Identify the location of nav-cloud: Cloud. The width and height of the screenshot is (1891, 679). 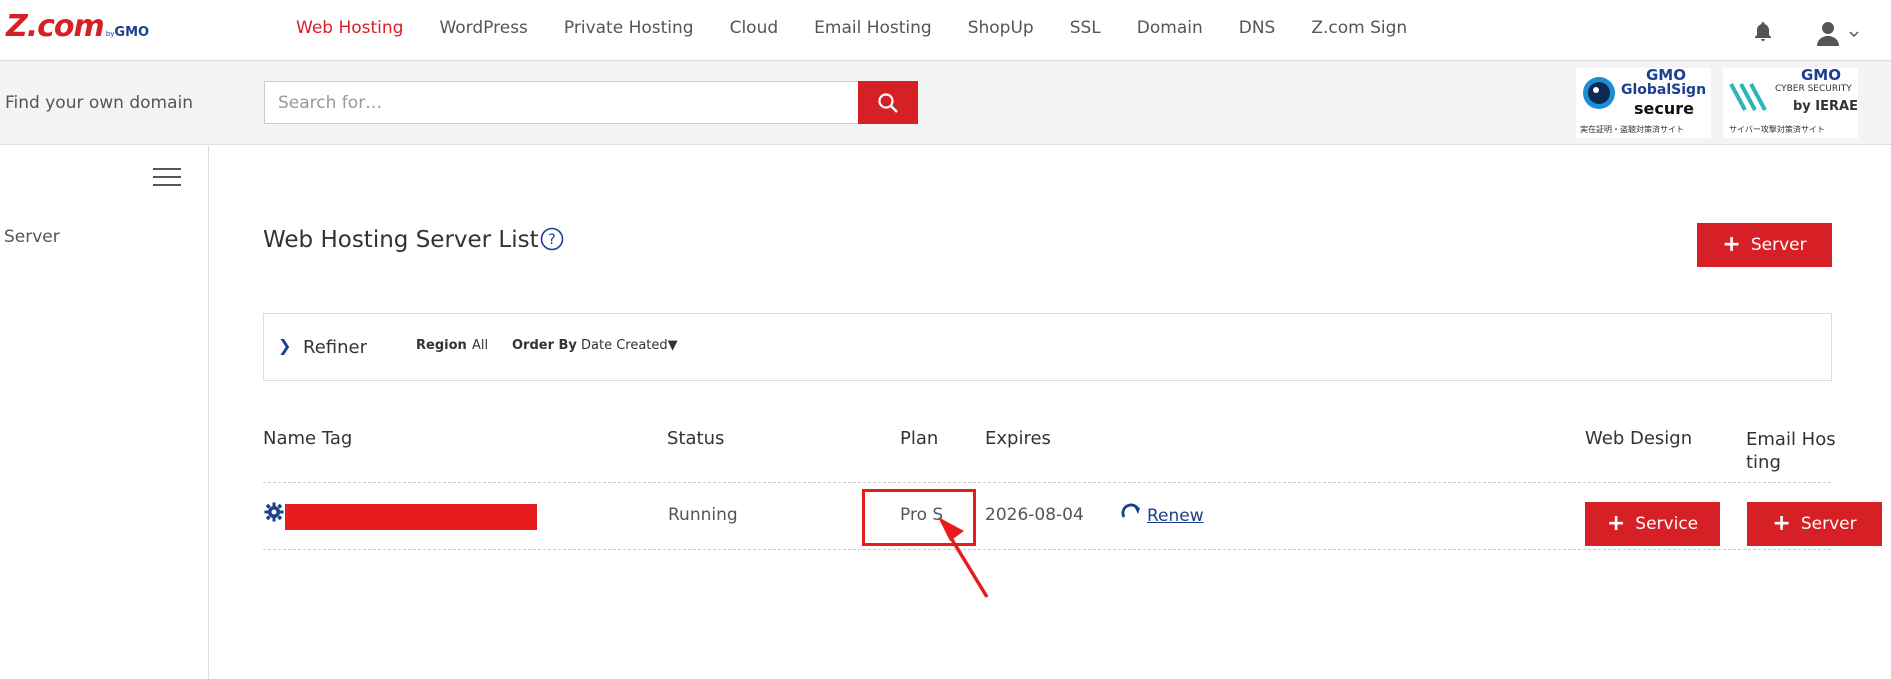
(754, 28).